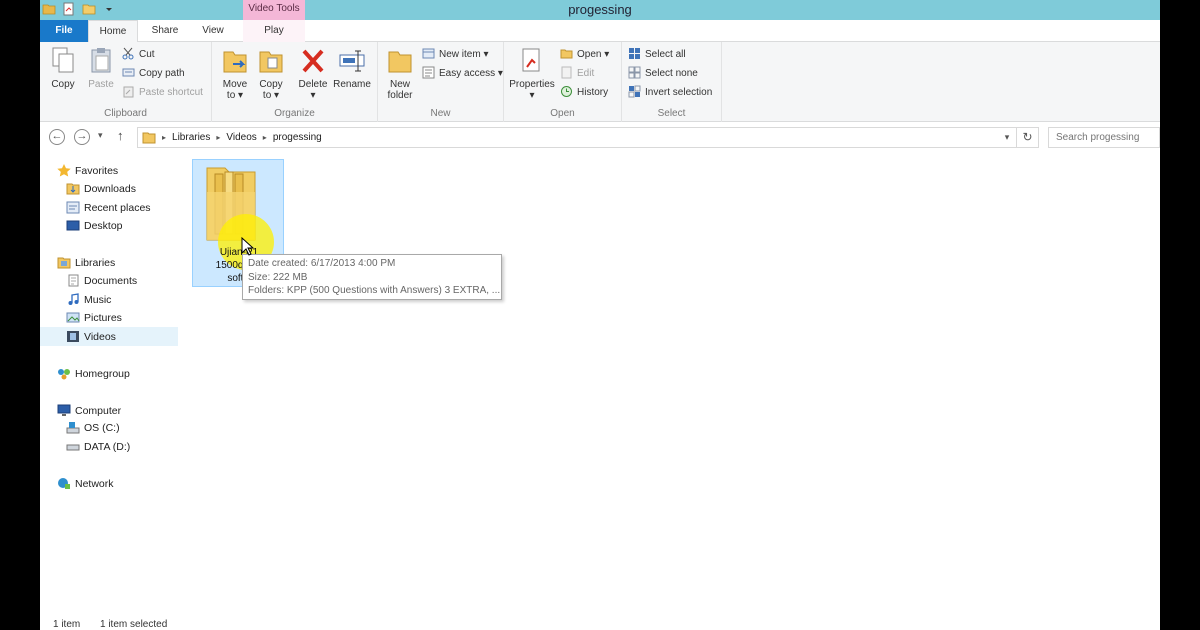 The image size is (1200, 630). I want to click on nav-network: Network, so click(85, 484).